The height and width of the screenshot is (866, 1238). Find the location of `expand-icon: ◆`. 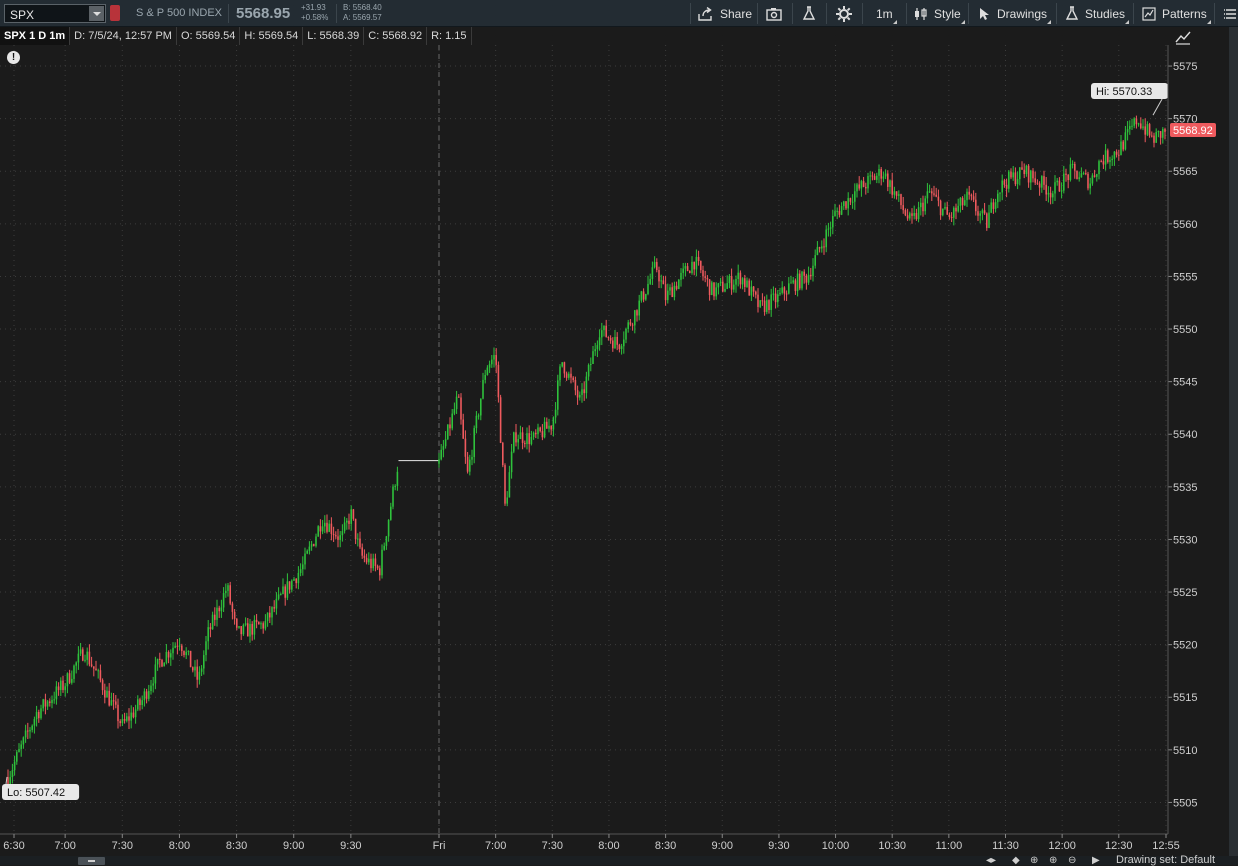

expand-icon: ◆ is located at coordinates (1016, 861).